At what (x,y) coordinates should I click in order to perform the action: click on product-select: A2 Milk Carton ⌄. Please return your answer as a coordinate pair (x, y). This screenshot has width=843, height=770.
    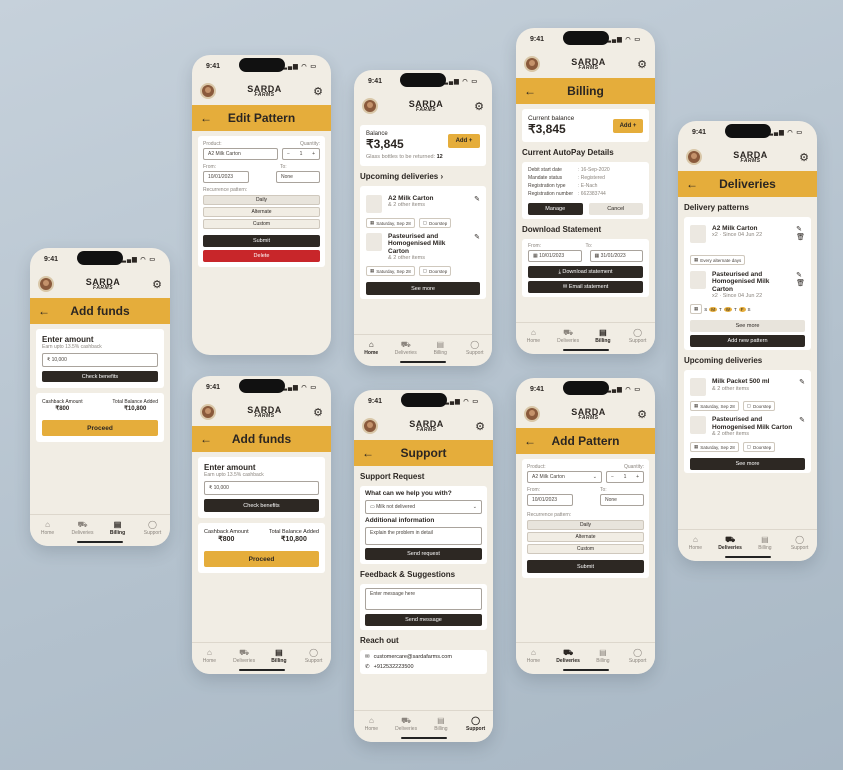
    Looking at the image, I should click on (564, 477).